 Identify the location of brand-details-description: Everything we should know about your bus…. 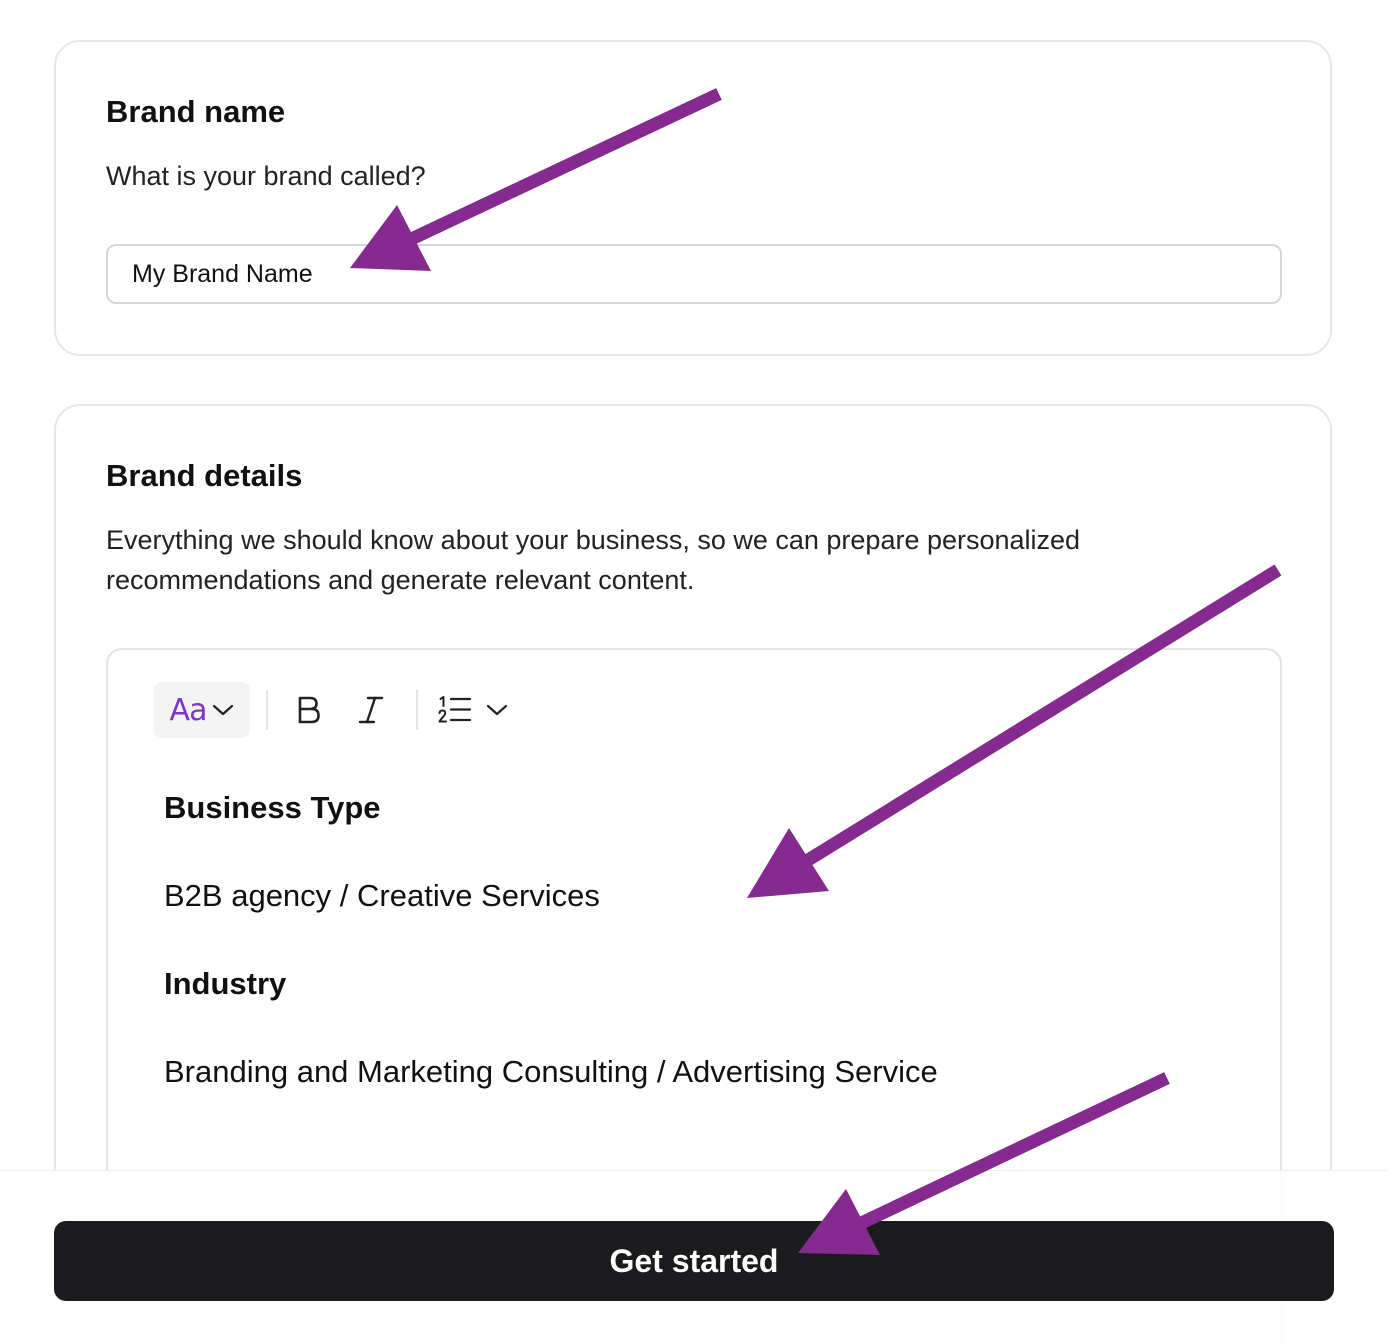
(593, 560).